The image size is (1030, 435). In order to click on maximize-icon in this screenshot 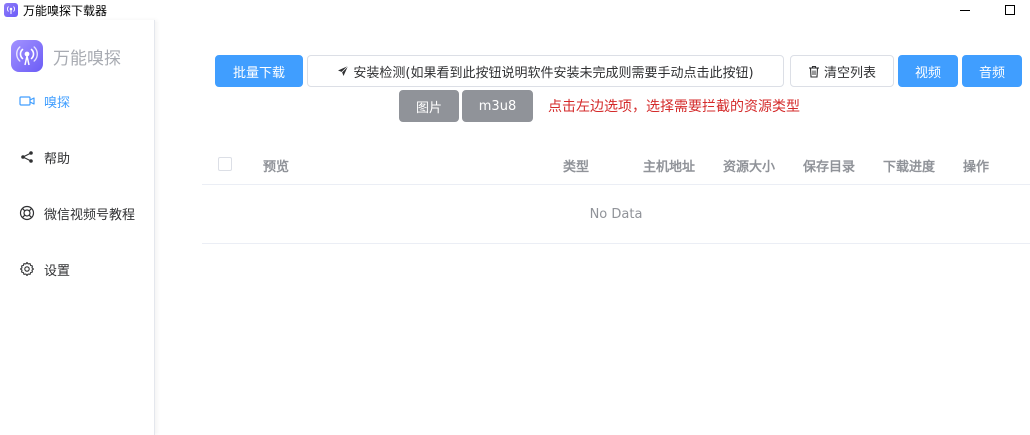, I will do `click(1010, 10)`.